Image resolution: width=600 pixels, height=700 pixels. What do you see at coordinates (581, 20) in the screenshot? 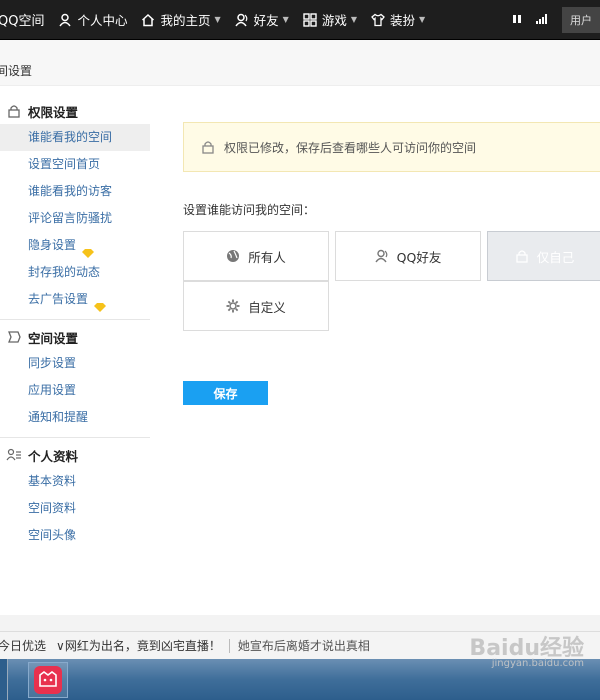
I see `user-menu-button: 用户` at bounding box center [581, 20].